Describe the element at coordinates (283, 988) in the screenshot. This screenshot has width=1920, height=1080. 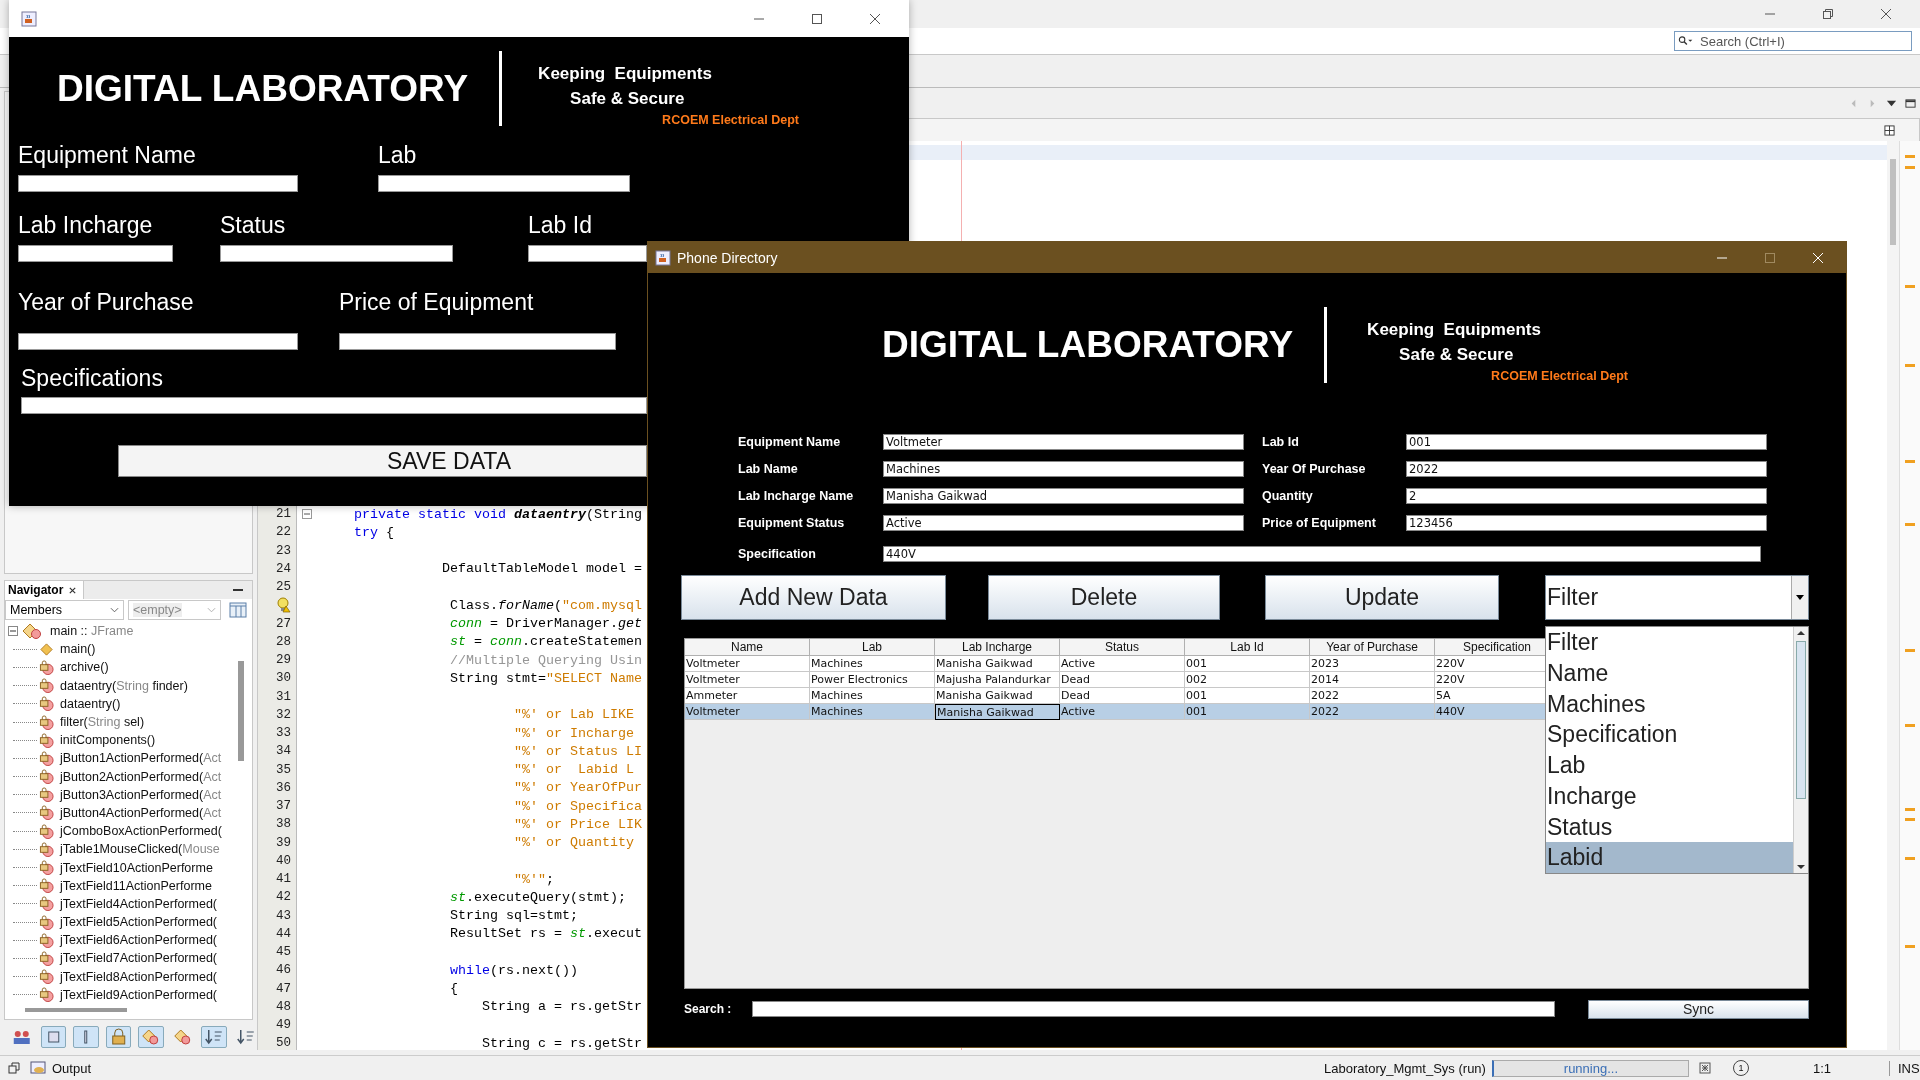
I see `line-number: 47` at that location.